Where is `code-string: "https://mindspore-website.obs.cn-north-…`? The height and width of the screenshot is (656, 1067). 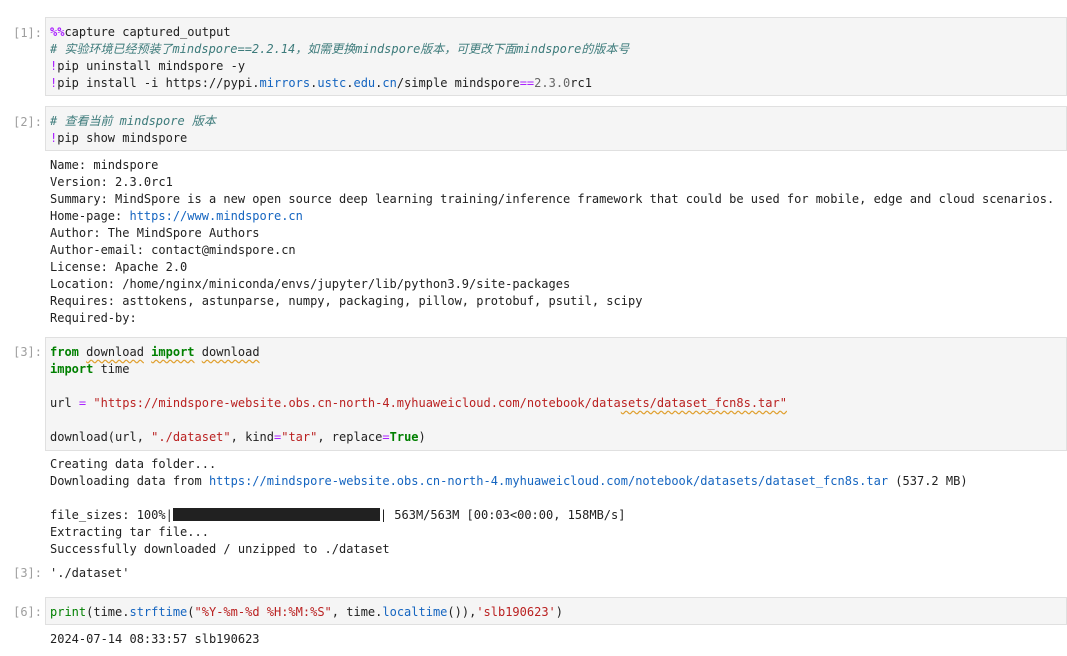 code-string: "https://mindspore-website.obs.cn-north-… is located at coordinates (357, 403).